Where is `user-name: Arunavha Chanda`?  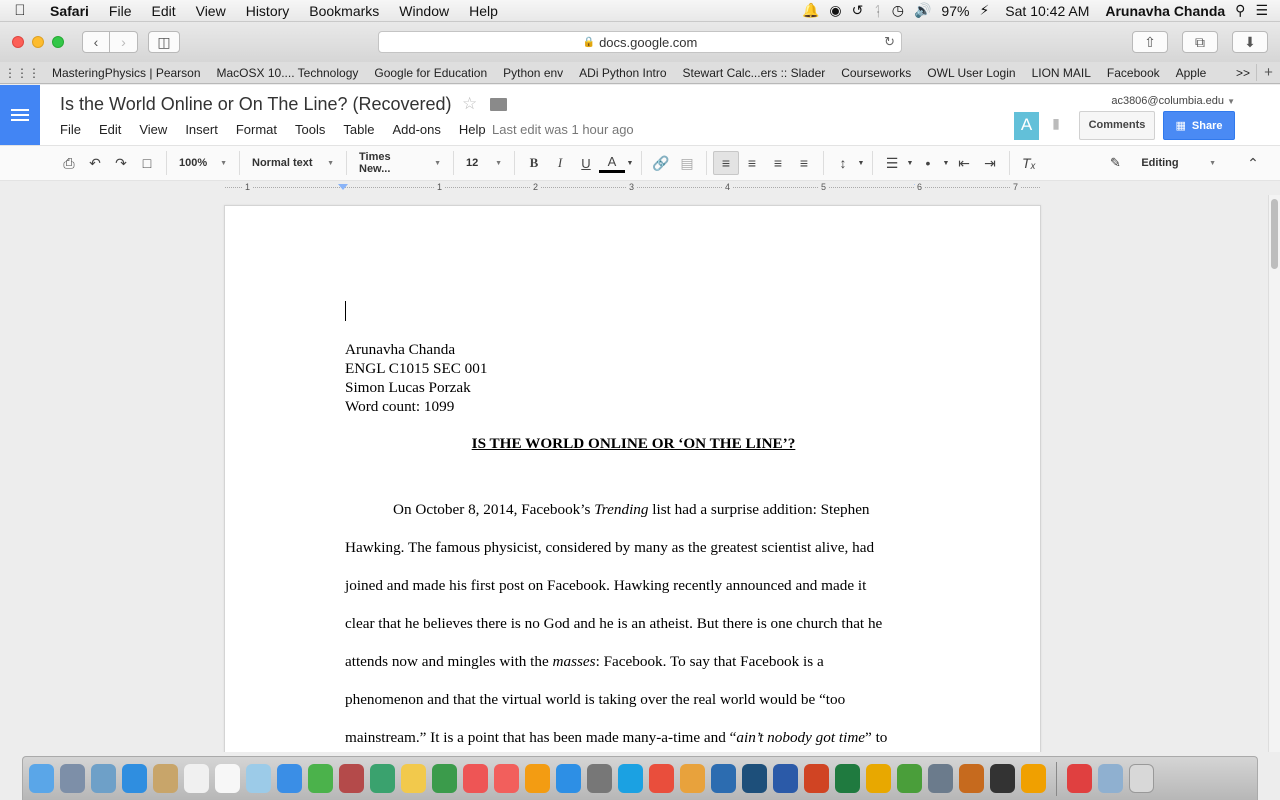
user-name: Arunavha Chanda is located at coordinates (1165, 11).